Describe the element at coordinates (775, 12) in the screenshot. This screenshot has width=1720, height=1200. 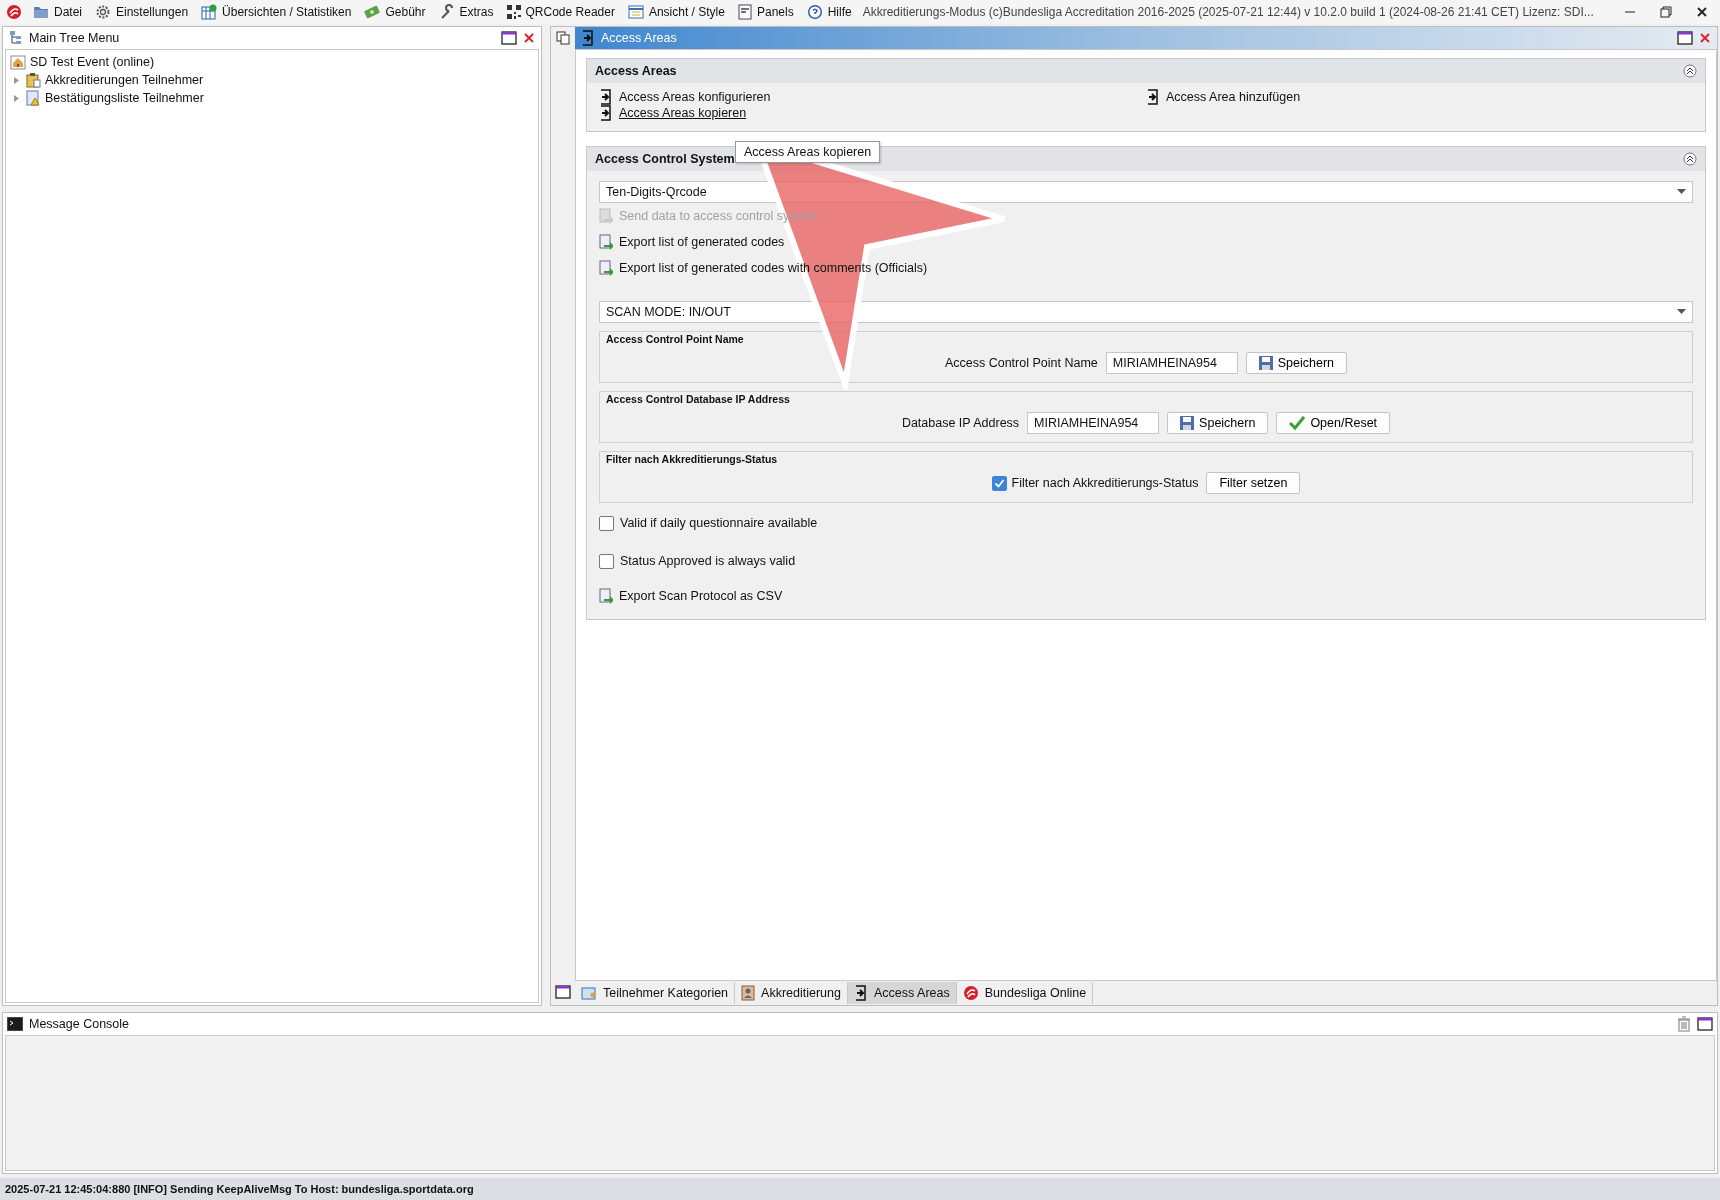
I see `menu-item: Panels` at that location.